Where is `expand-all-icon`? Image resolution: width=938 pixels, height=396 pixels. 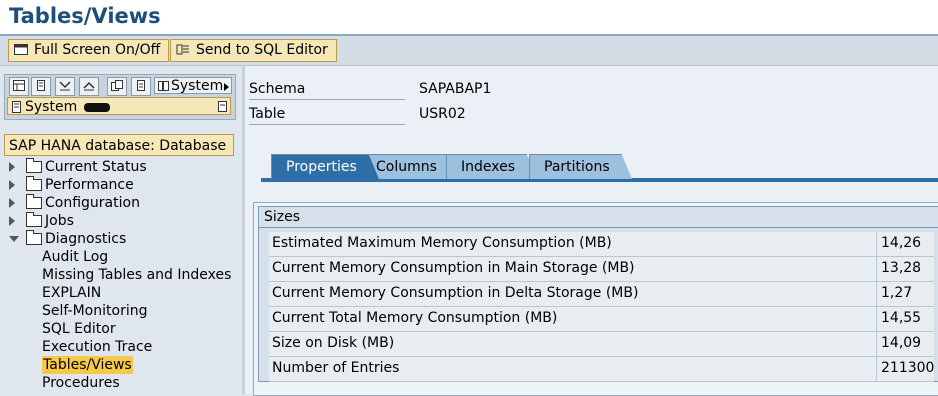
expand-all-icon is located at coordinates (65, 86).